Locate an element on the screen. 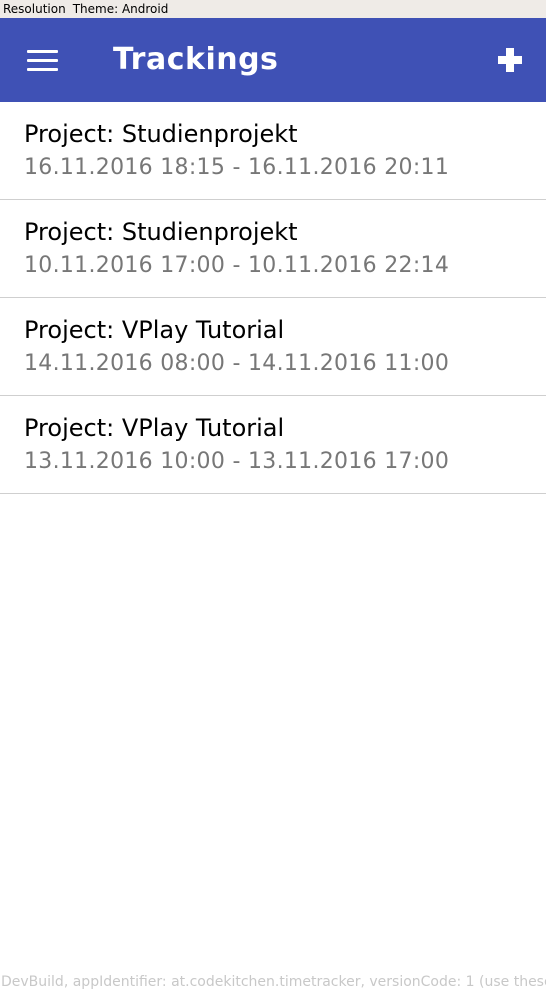 Image resolution: width=546 pixels, height=991 pixels. plus-icon is located at coordinates (510, 60).